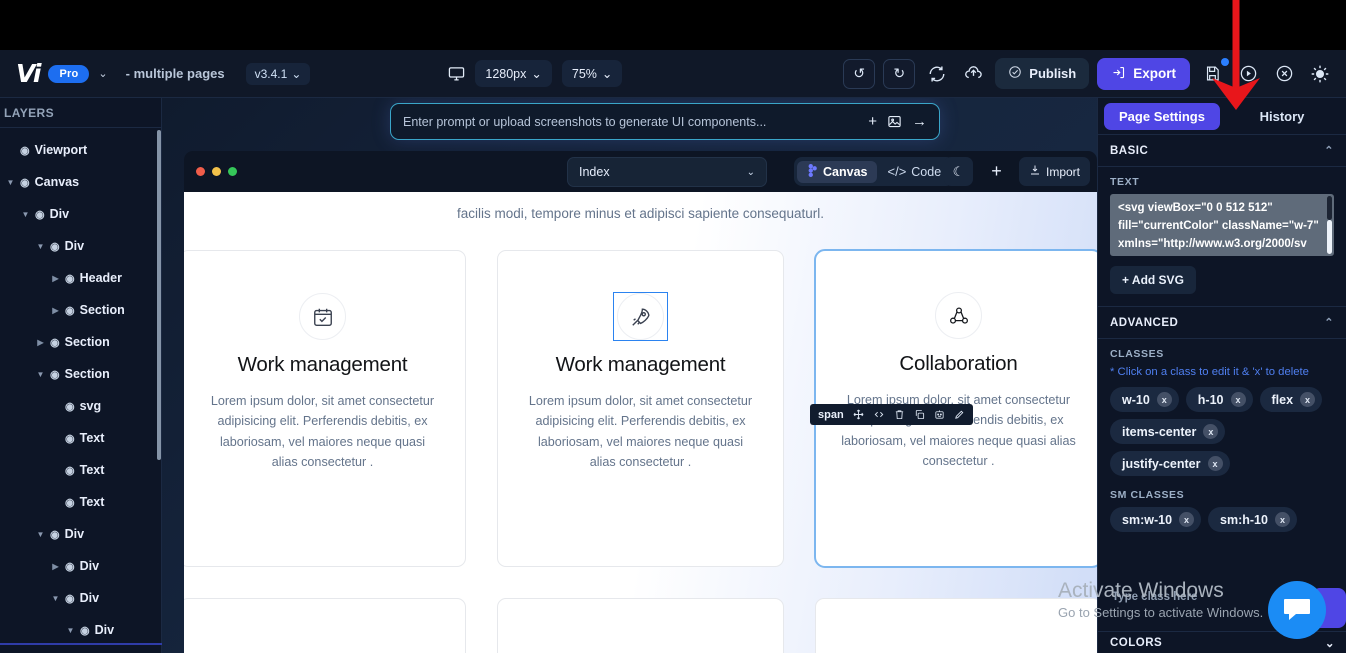  What do you see at coordinates (899, 73) in the screenshot?
I see `redo-button: ↻` at bounding box center [899, 73].